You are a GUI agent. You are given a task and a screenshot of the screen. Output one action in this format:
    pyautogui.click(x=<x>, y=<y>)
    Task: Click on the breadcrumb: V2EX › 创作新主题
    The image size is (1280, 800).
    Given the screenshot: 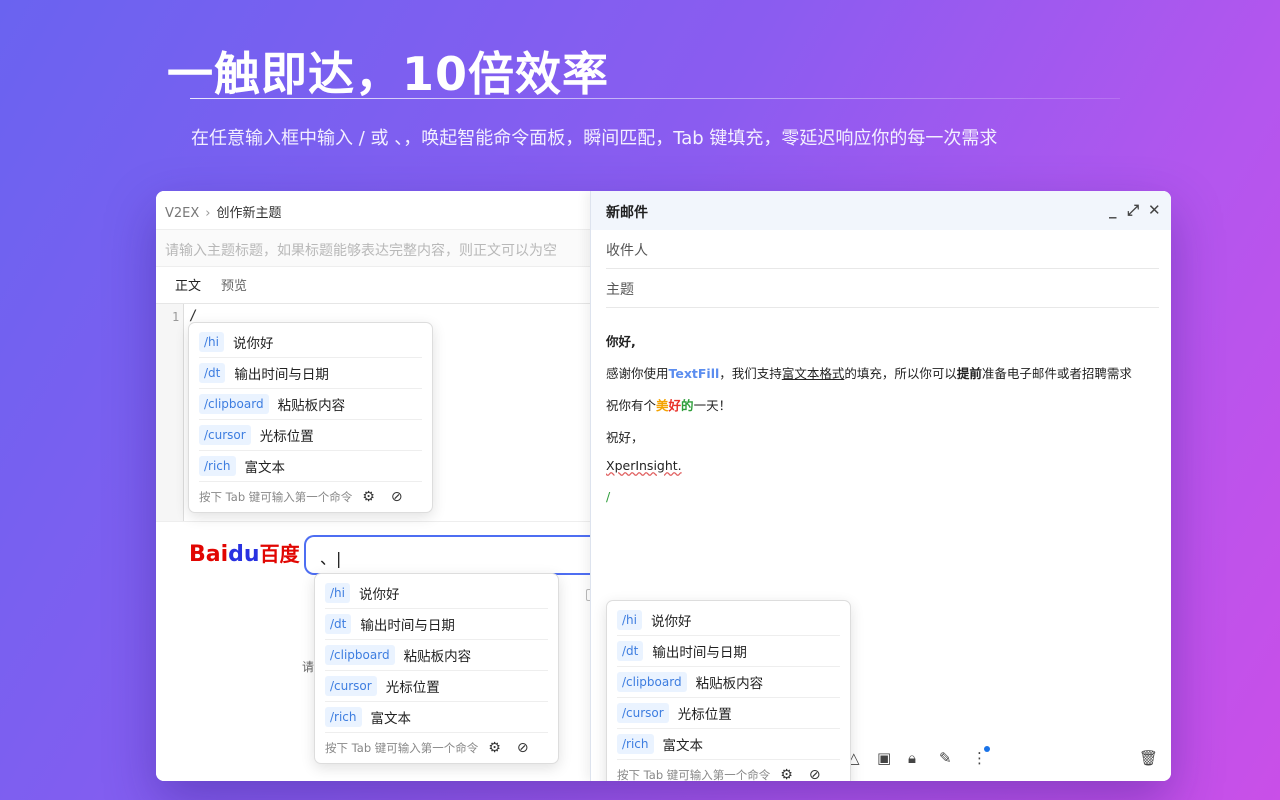 What is the action you would take?
    pyautogui.click(x=223, y=211)
    